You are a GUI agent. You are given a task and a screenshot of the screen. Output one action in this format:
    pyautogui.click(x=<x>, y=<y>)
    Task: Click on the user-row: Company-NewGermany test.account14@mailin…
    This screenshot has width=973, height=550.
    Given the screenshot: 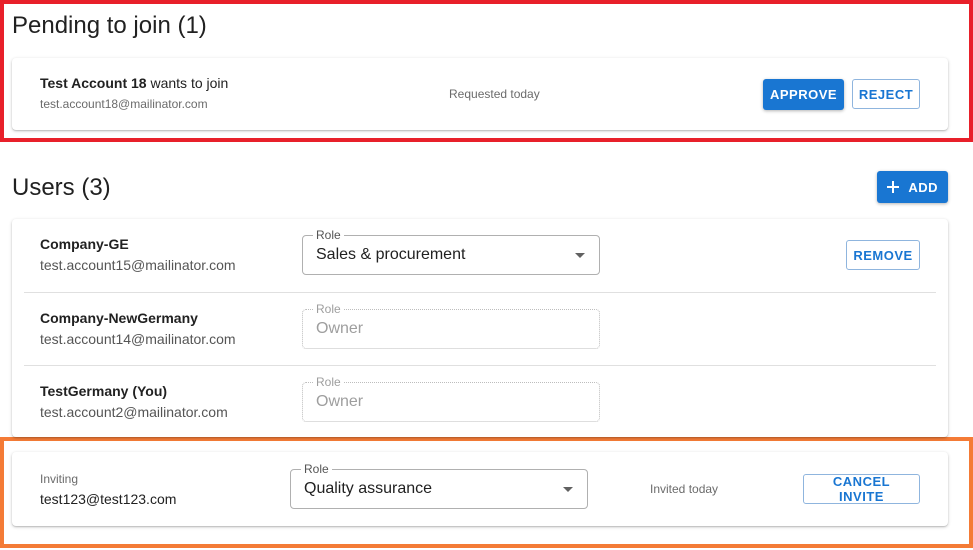 What is the action you would take?
    pyautogui.click(x=480, y=328)
    